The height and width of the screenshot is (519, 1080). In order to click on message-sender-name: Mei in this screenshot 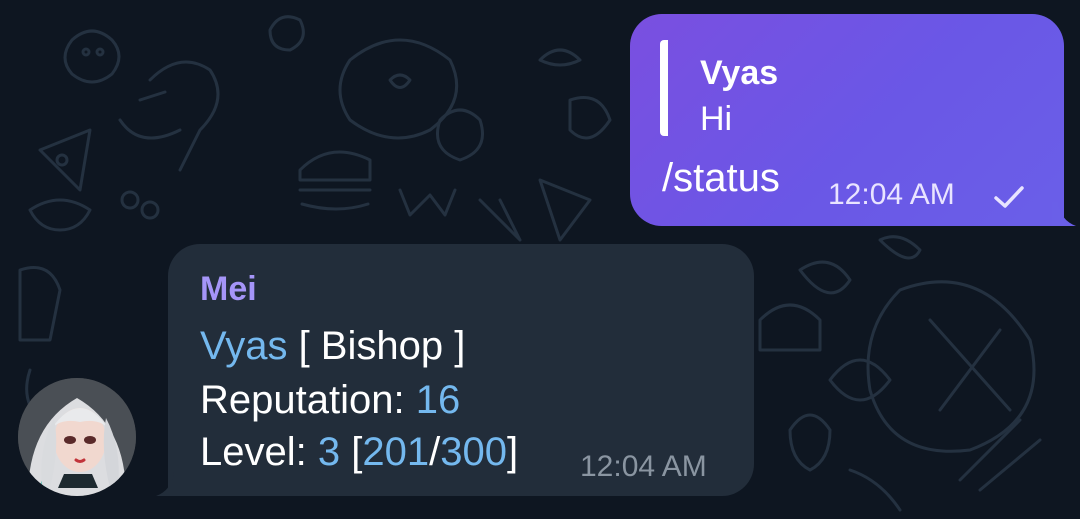, I will do `click(228, 289)`.